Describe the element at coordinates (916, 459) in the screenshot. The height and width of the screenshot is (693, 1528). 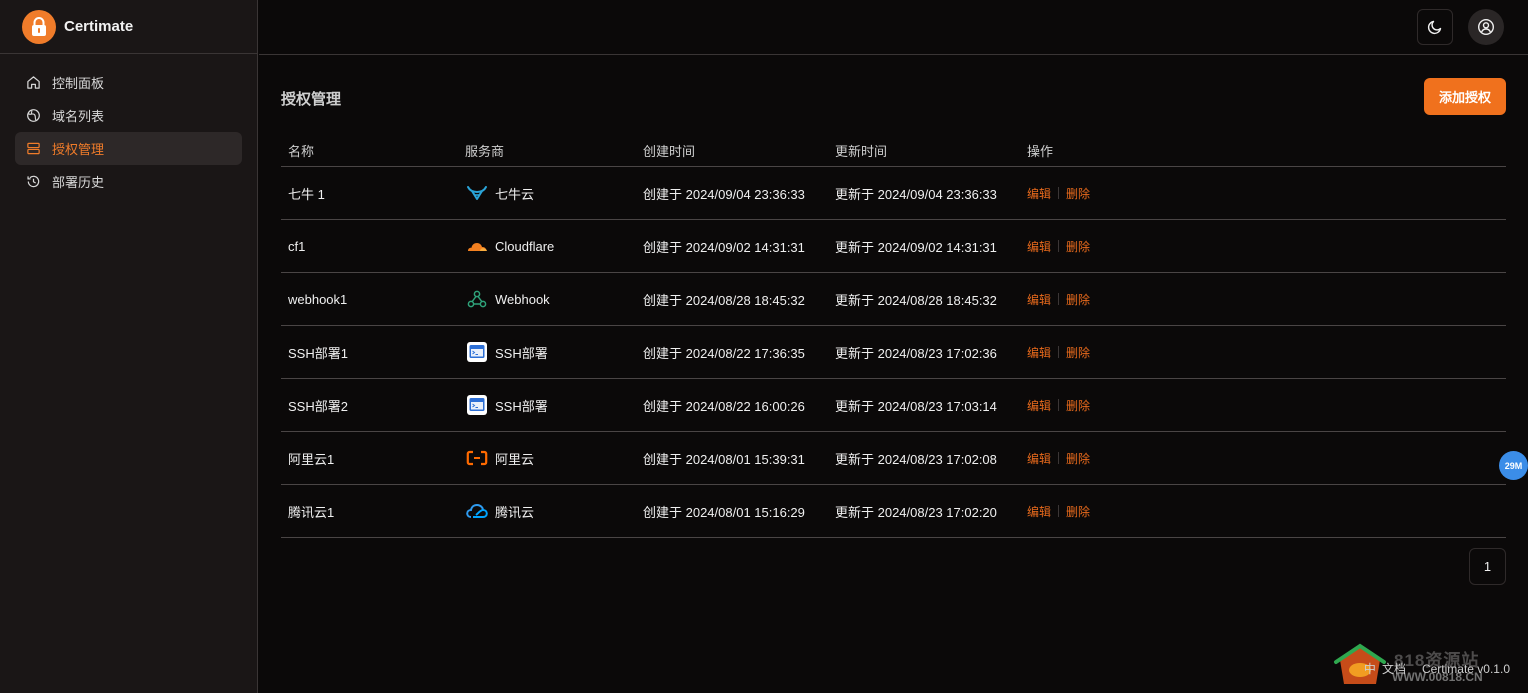
I see `cell-updated: 更新于 2024/08/23 17:02:08` at that location.